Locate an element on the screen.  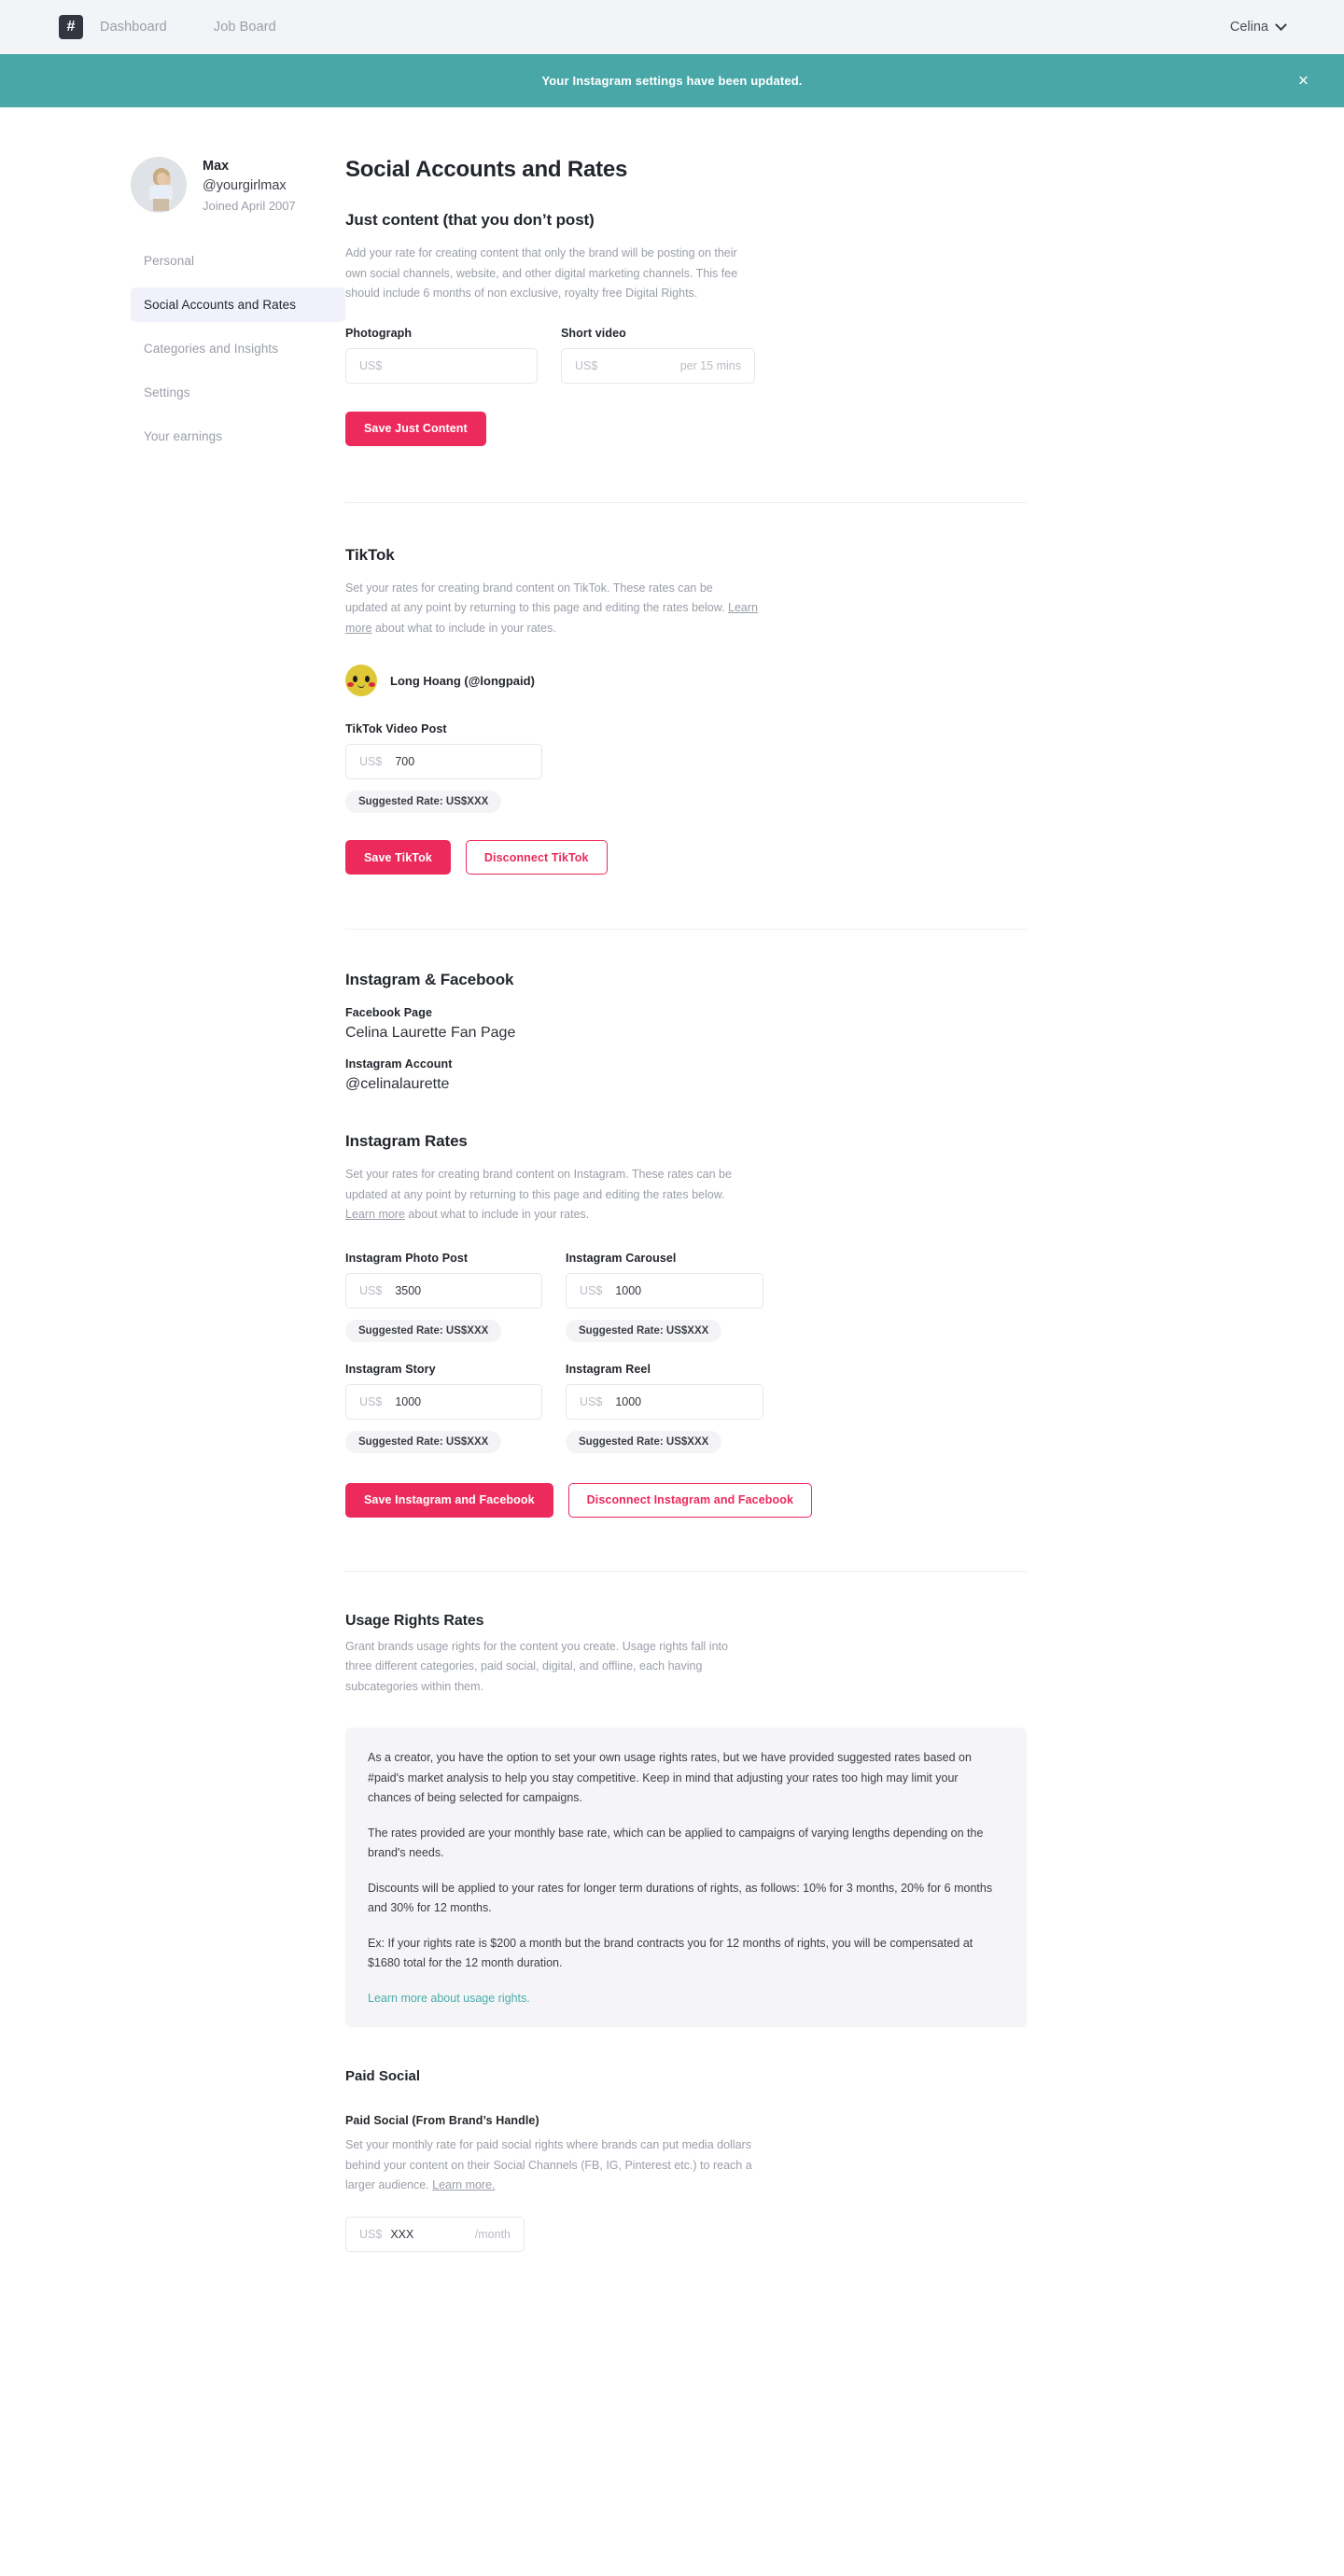
photograph-input: US$ is located at coordinates (441, 365).